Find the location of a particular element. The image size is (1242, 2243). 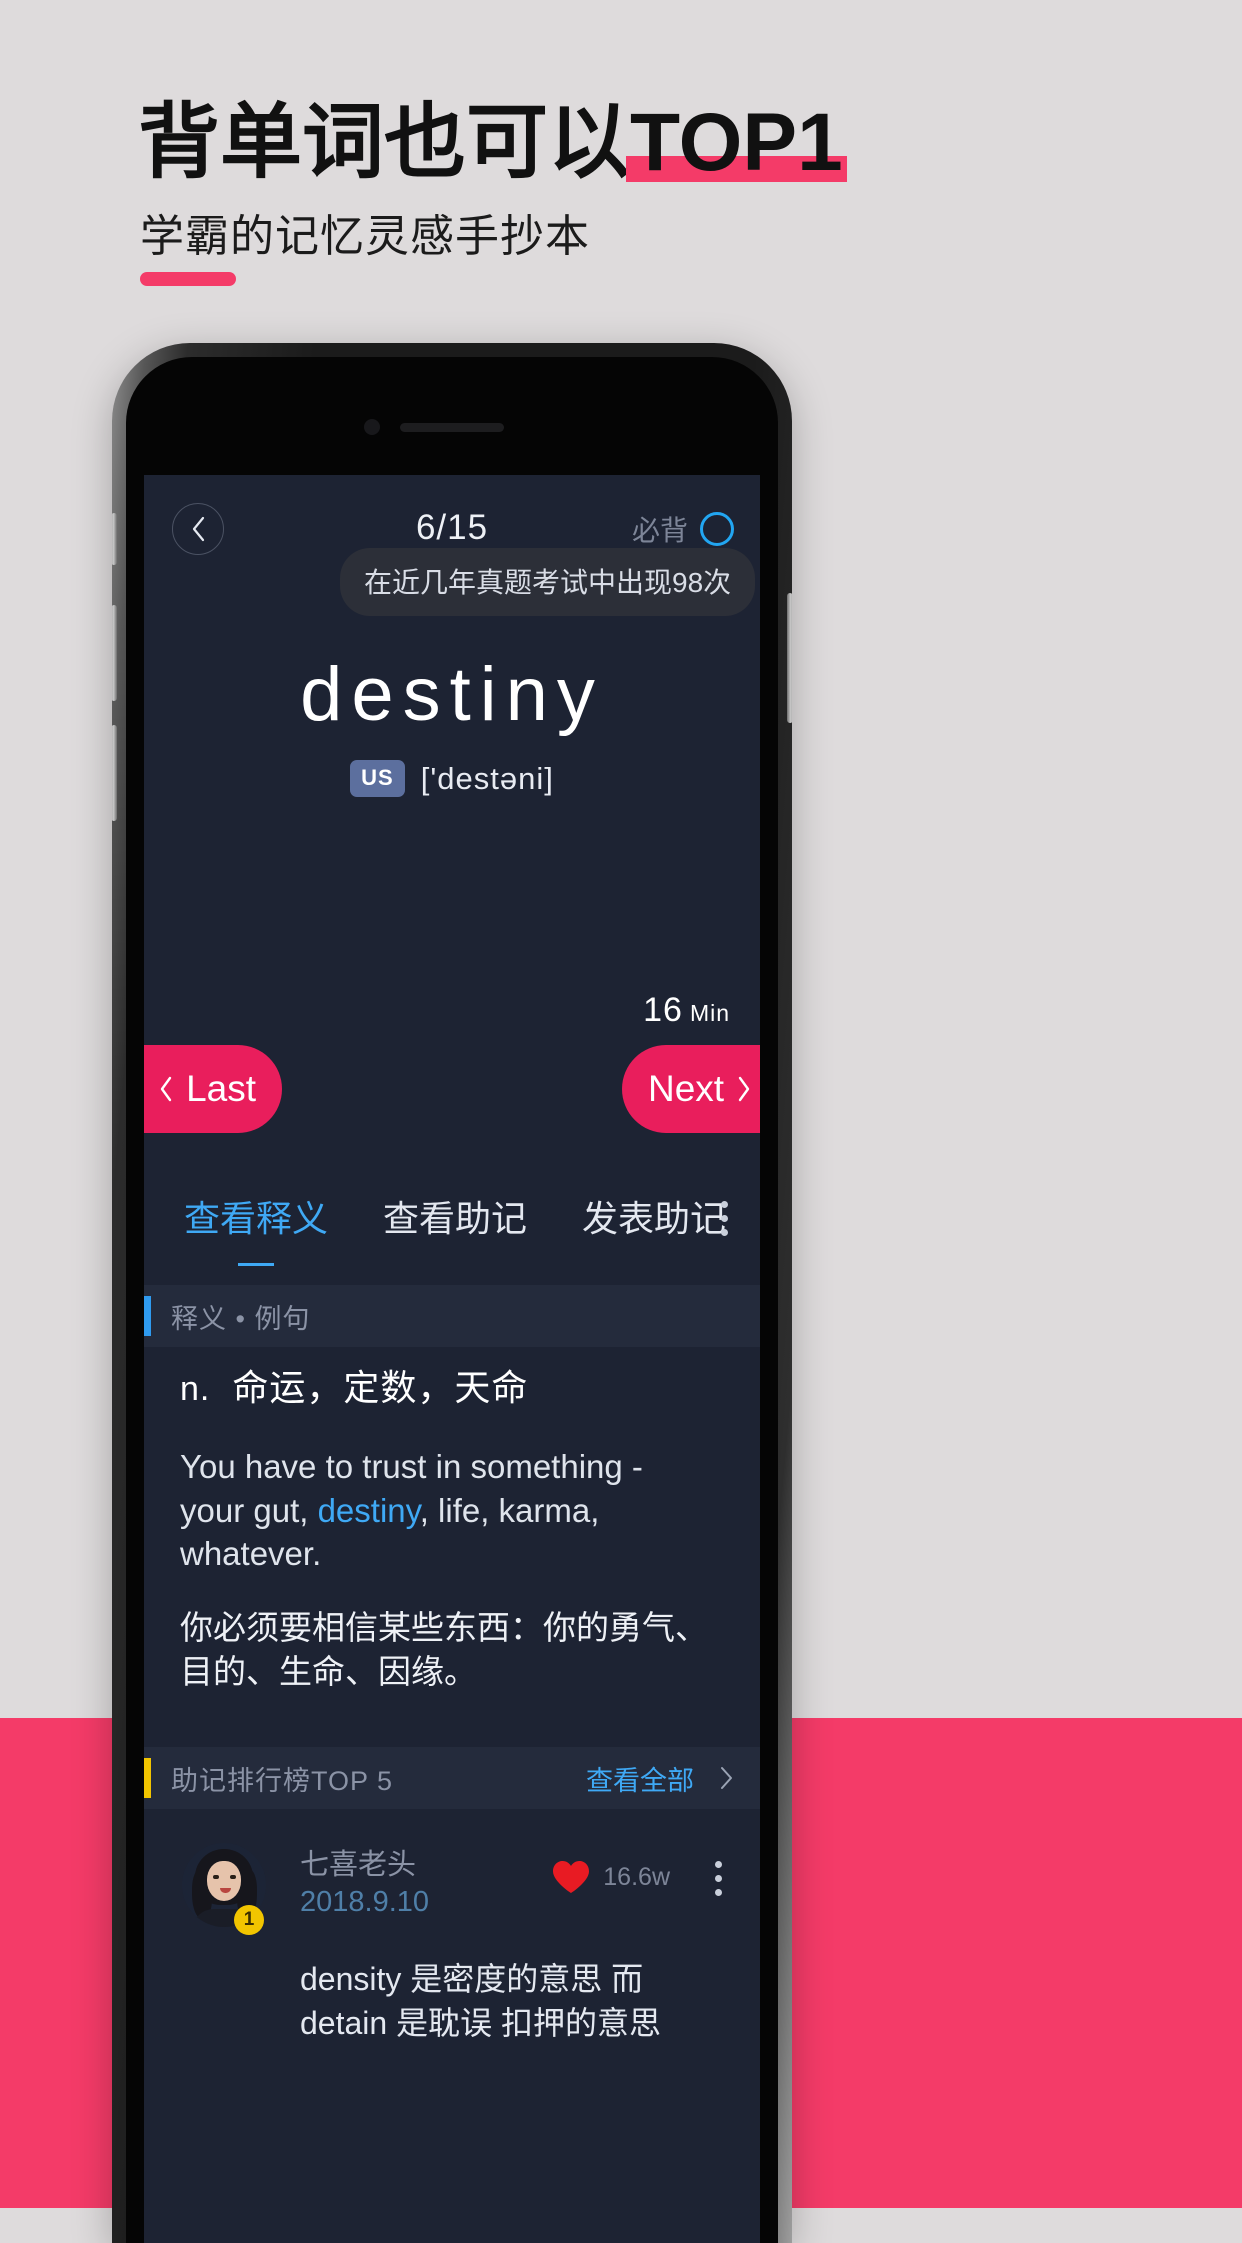

word-block: destiny US ['destəni] is located at coordinates (452, 724).